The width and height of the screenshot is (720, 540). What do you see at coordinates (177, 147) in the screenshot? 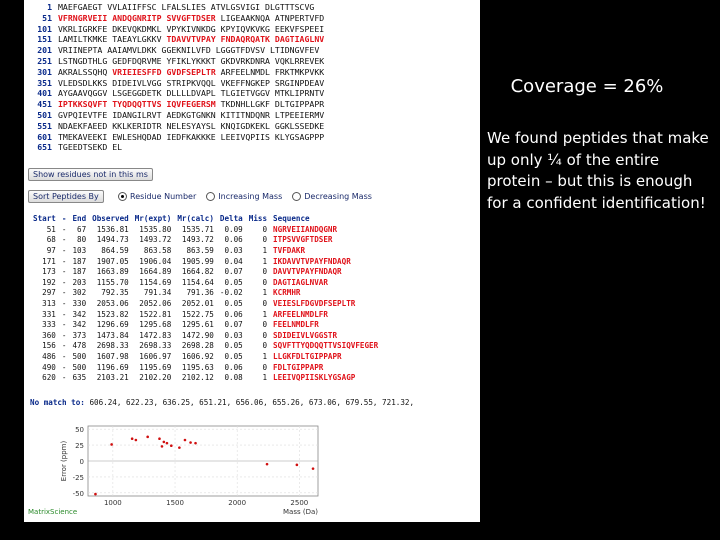
I see `sequence-row: 651 TGEEDTSEKD EL` at bounding box center [177, 147].